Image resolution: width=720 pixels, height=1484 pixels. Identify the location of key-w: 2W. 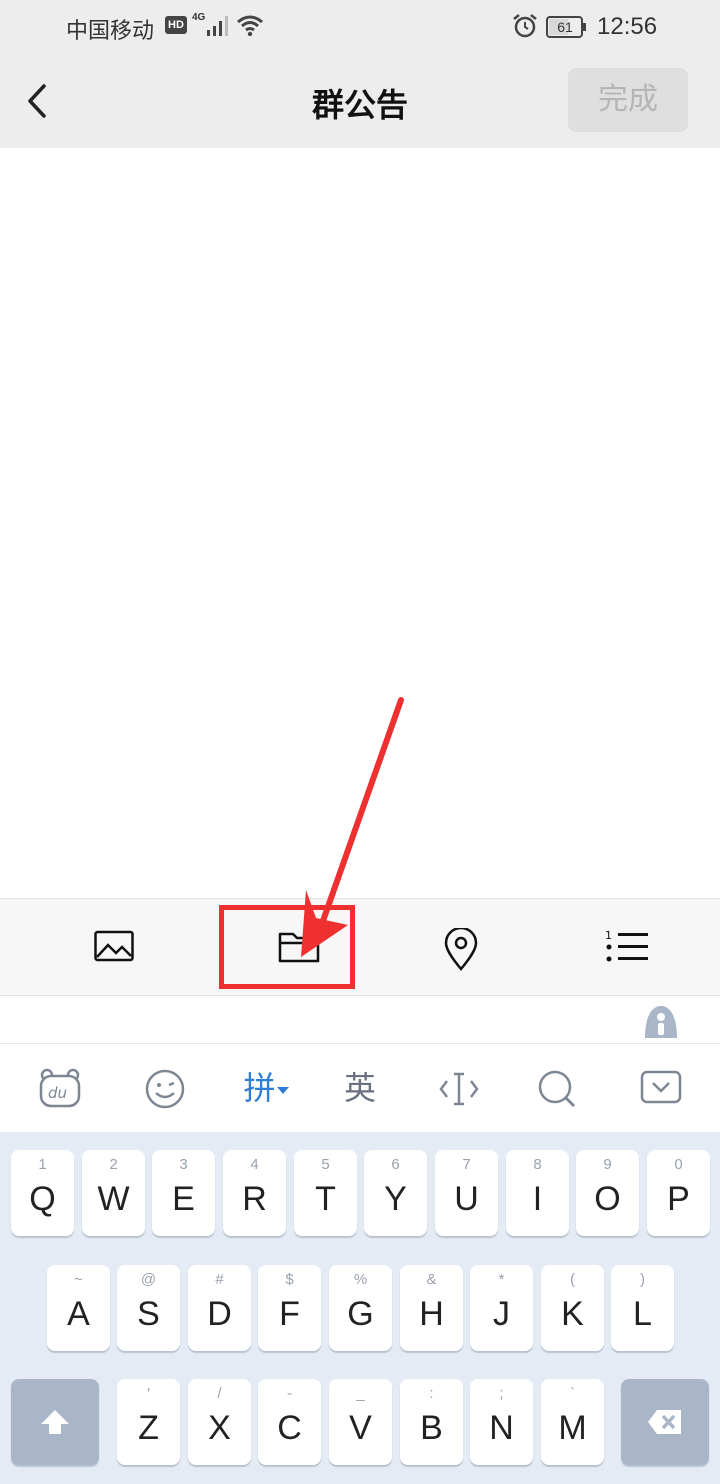
(113, 1193).